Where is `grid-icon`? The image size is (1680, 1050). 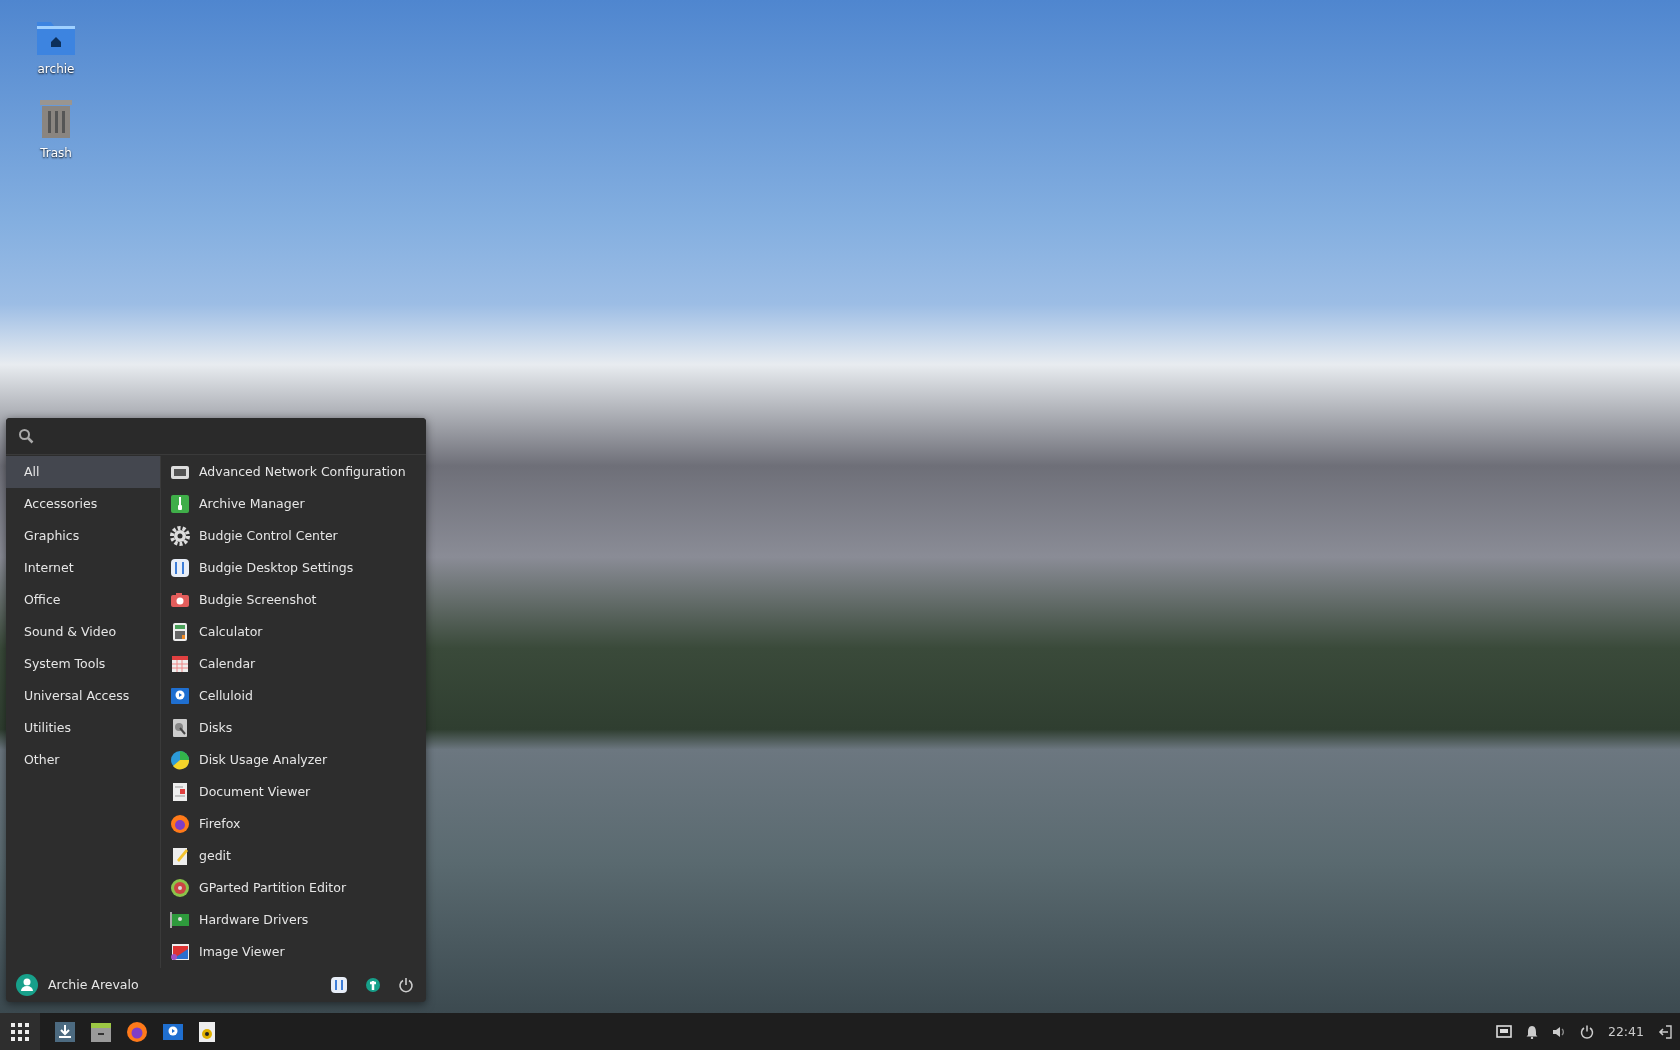
grid-icon is located at coordinates (20, 1031).